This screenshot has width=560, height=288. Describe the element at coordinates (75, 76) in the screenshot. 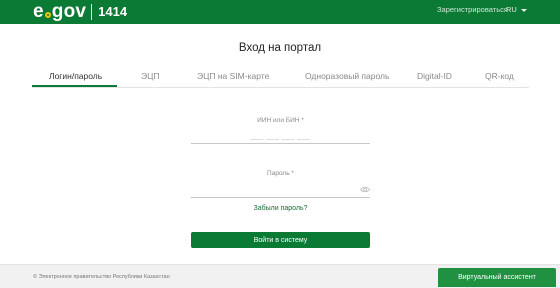

I see `tab-login-password: Логин/пароль` at that location.